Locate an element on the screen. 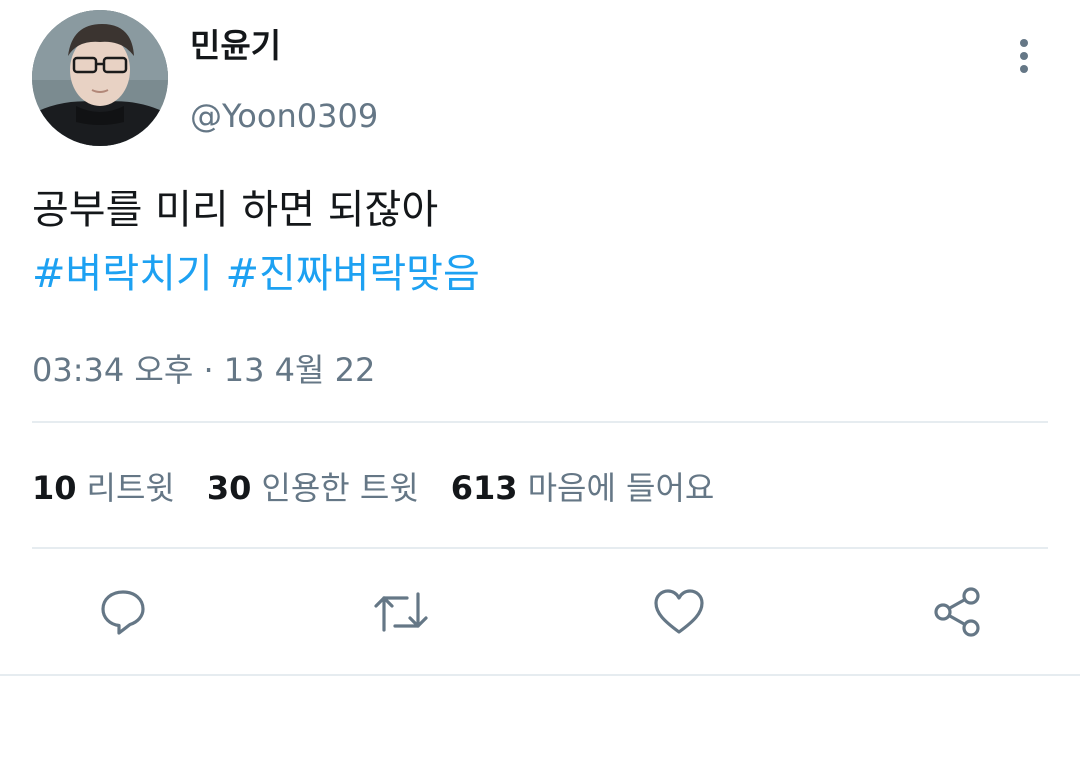 Image resolution: width=1080 pixels, height=760 pixels. tweet-text: 공부를 미리 하면 되잖아 is located at coordinates (235, 210).